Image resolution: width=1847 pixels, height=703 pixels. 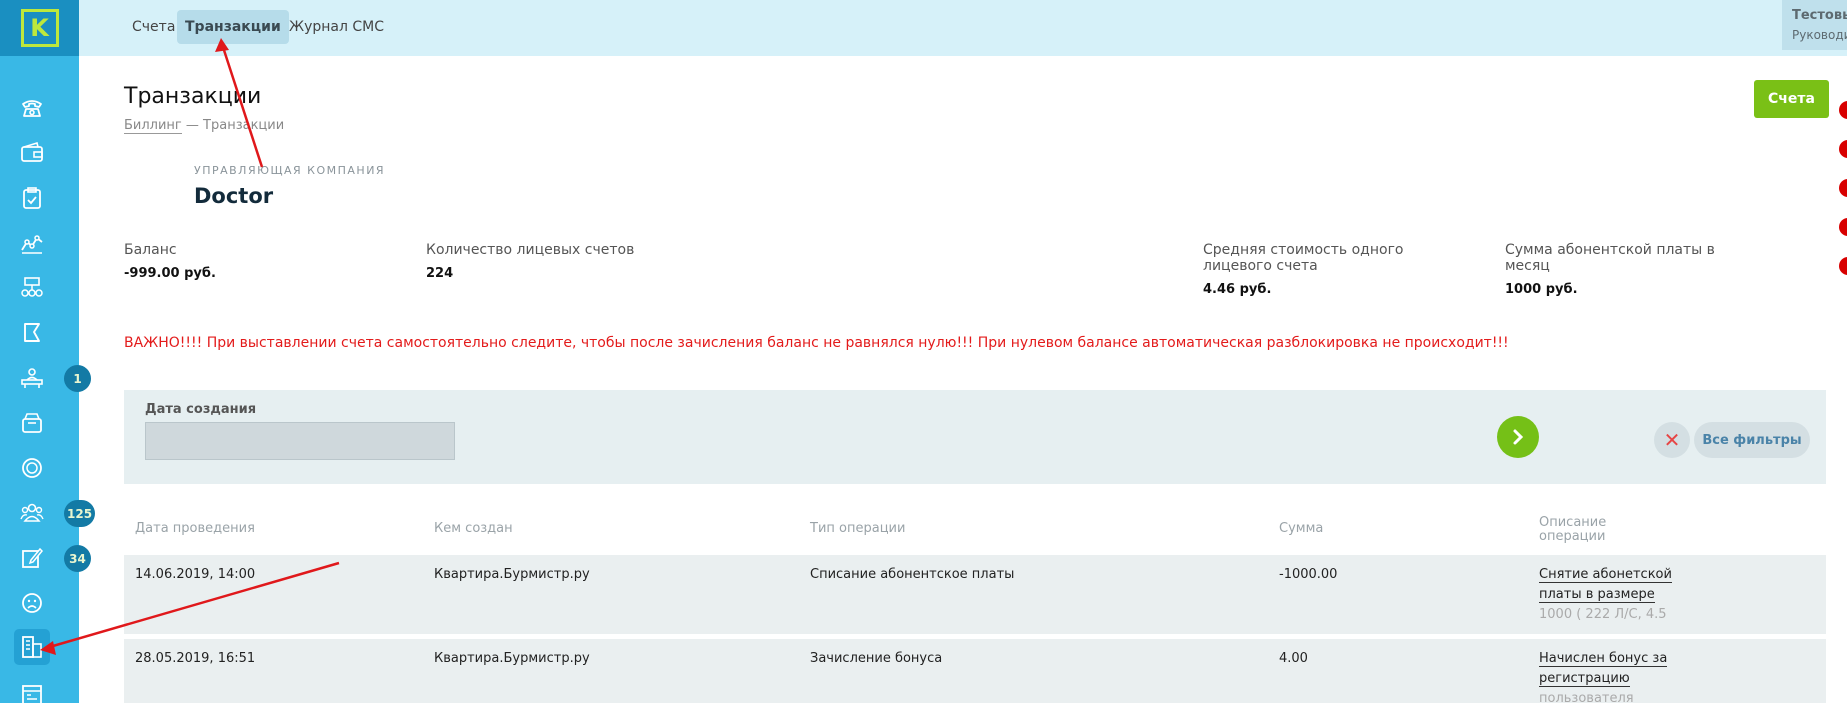 I want to click on sidebar-item-wallet, so click(x=32, y=153).